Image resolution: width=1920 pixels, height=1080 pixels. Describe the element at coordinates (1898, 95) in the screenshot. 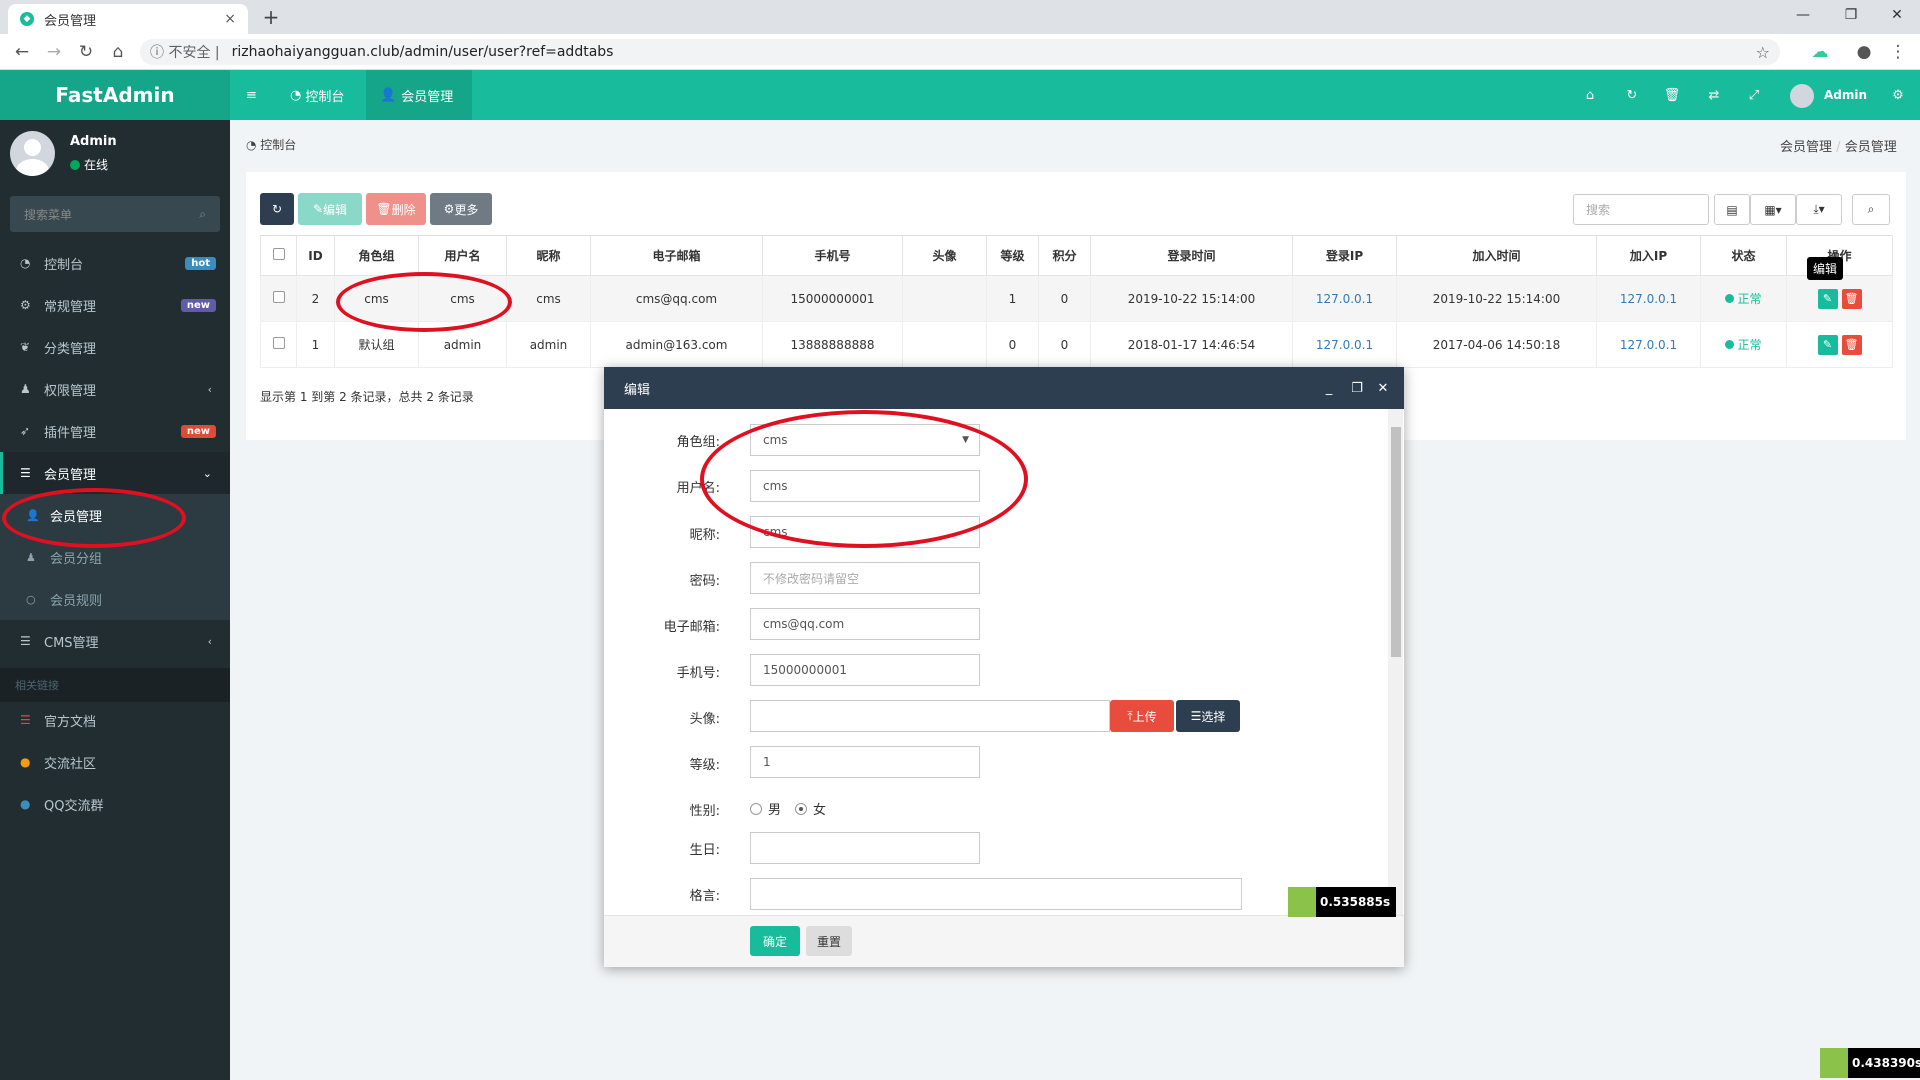

I see `settings-gear-icon: ⚙` at that location.